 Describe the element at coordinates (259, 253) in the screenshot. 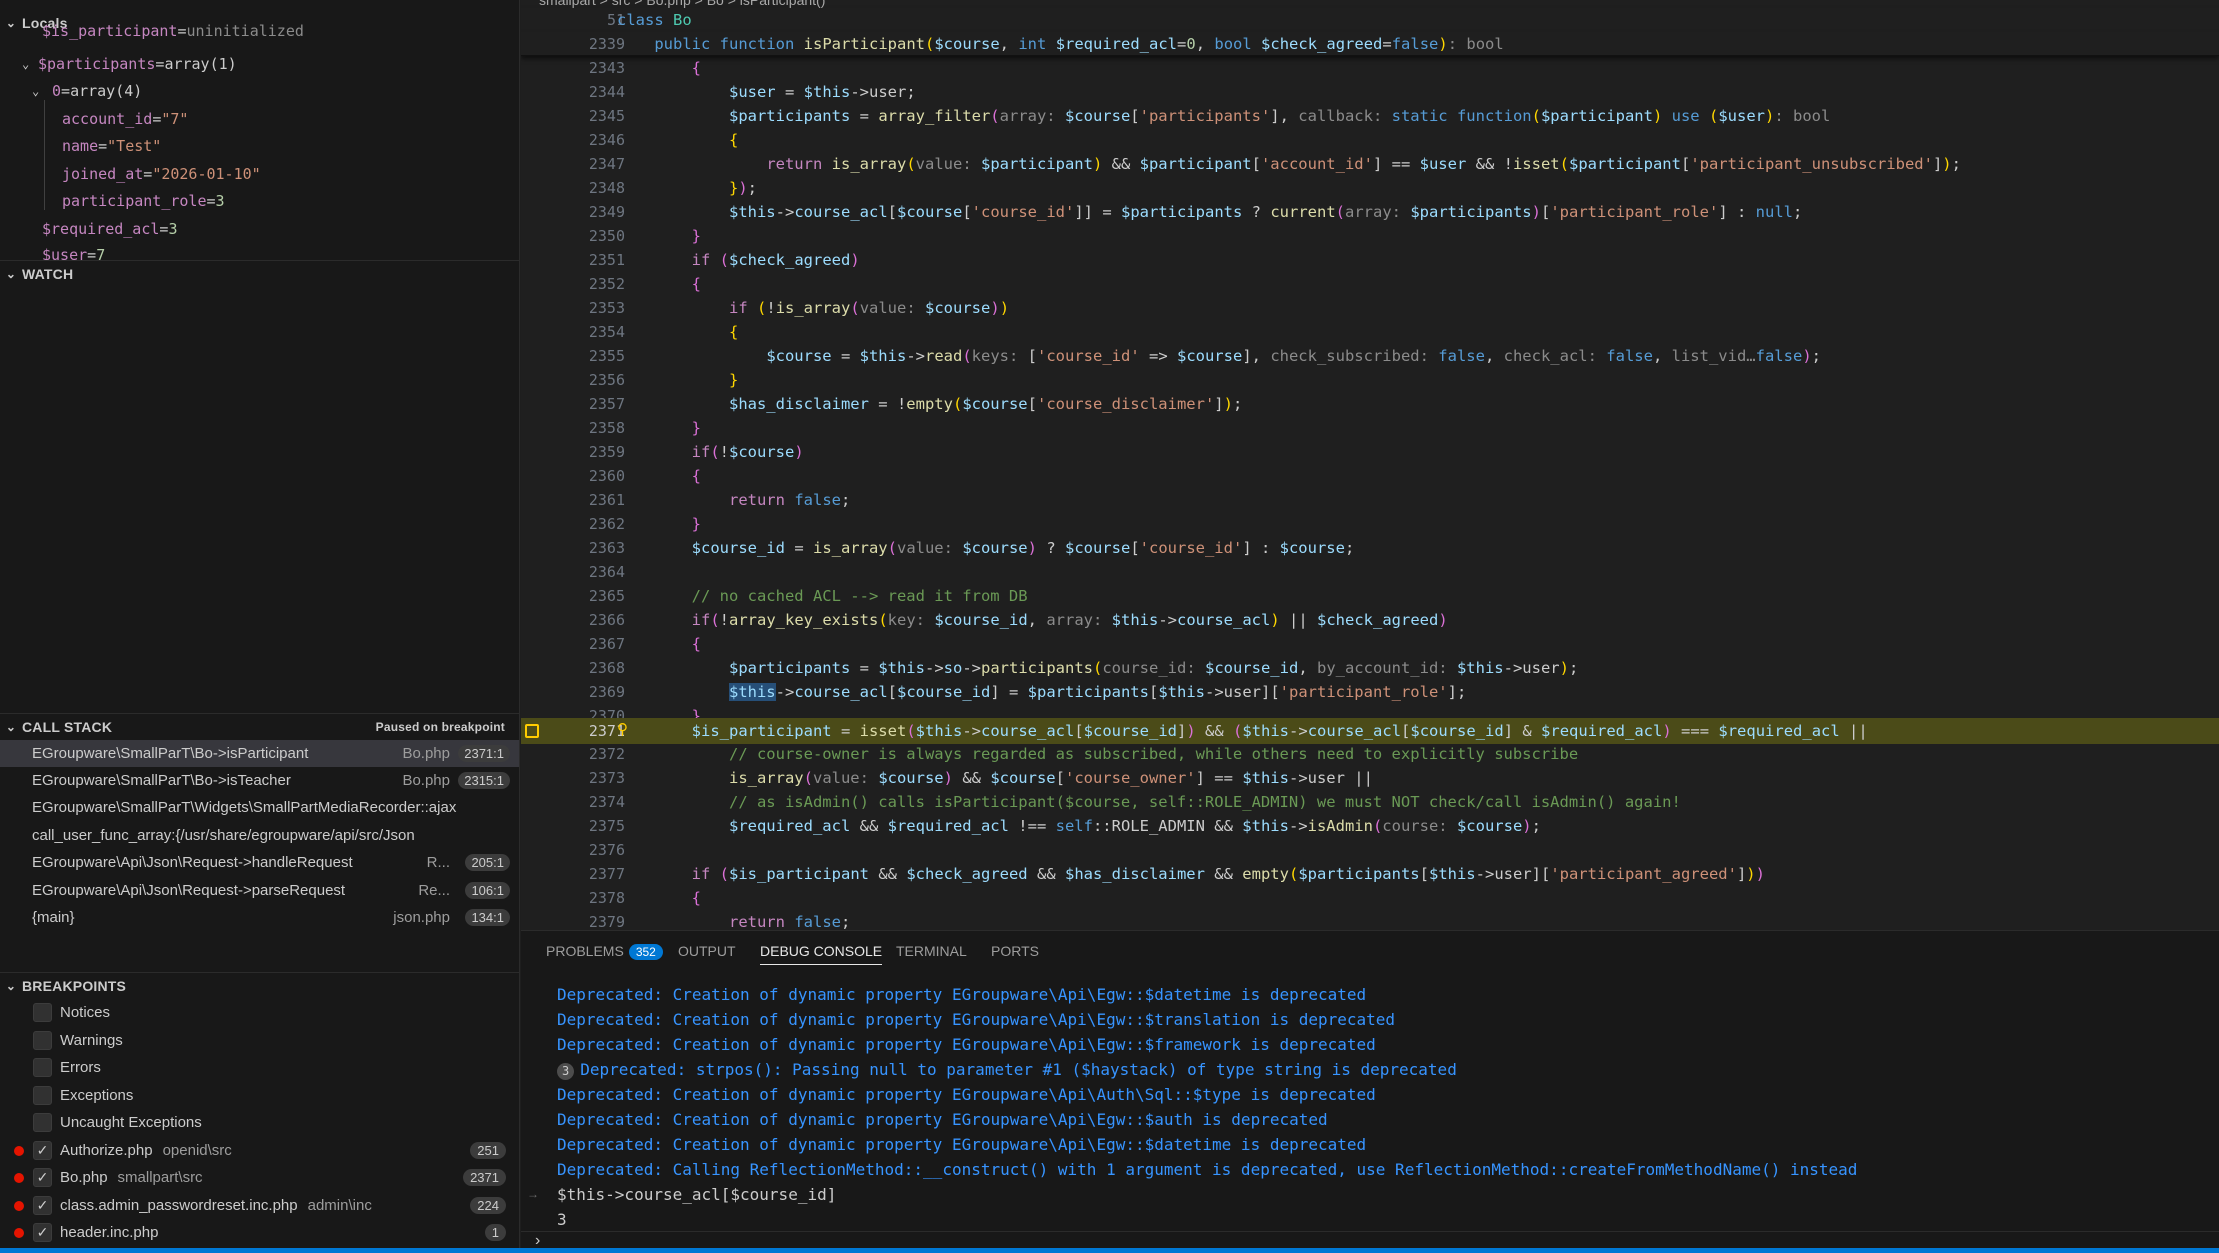

I see `variable-row: $user = 7` at that location.